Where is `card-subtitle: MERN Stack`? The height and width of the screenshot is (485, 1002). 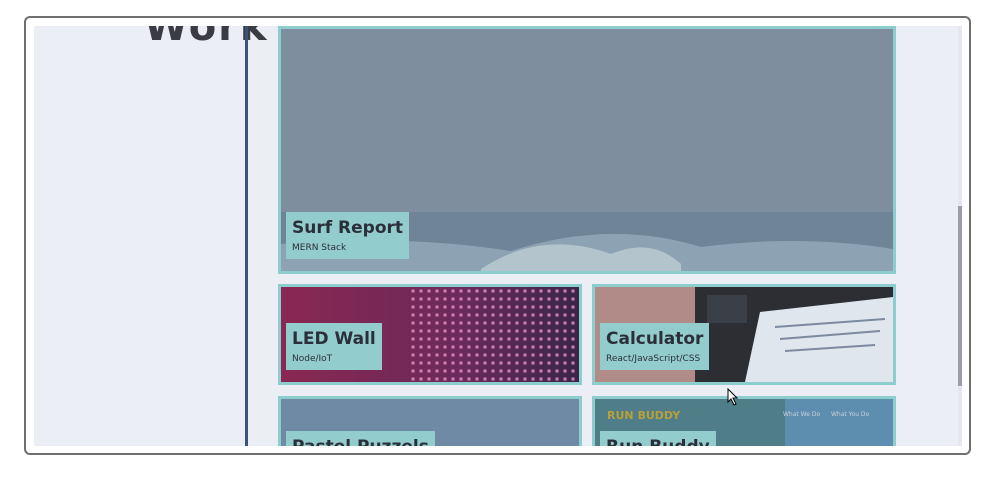 card-subtitle: MERN Stack is located at coordinates (319, 248).